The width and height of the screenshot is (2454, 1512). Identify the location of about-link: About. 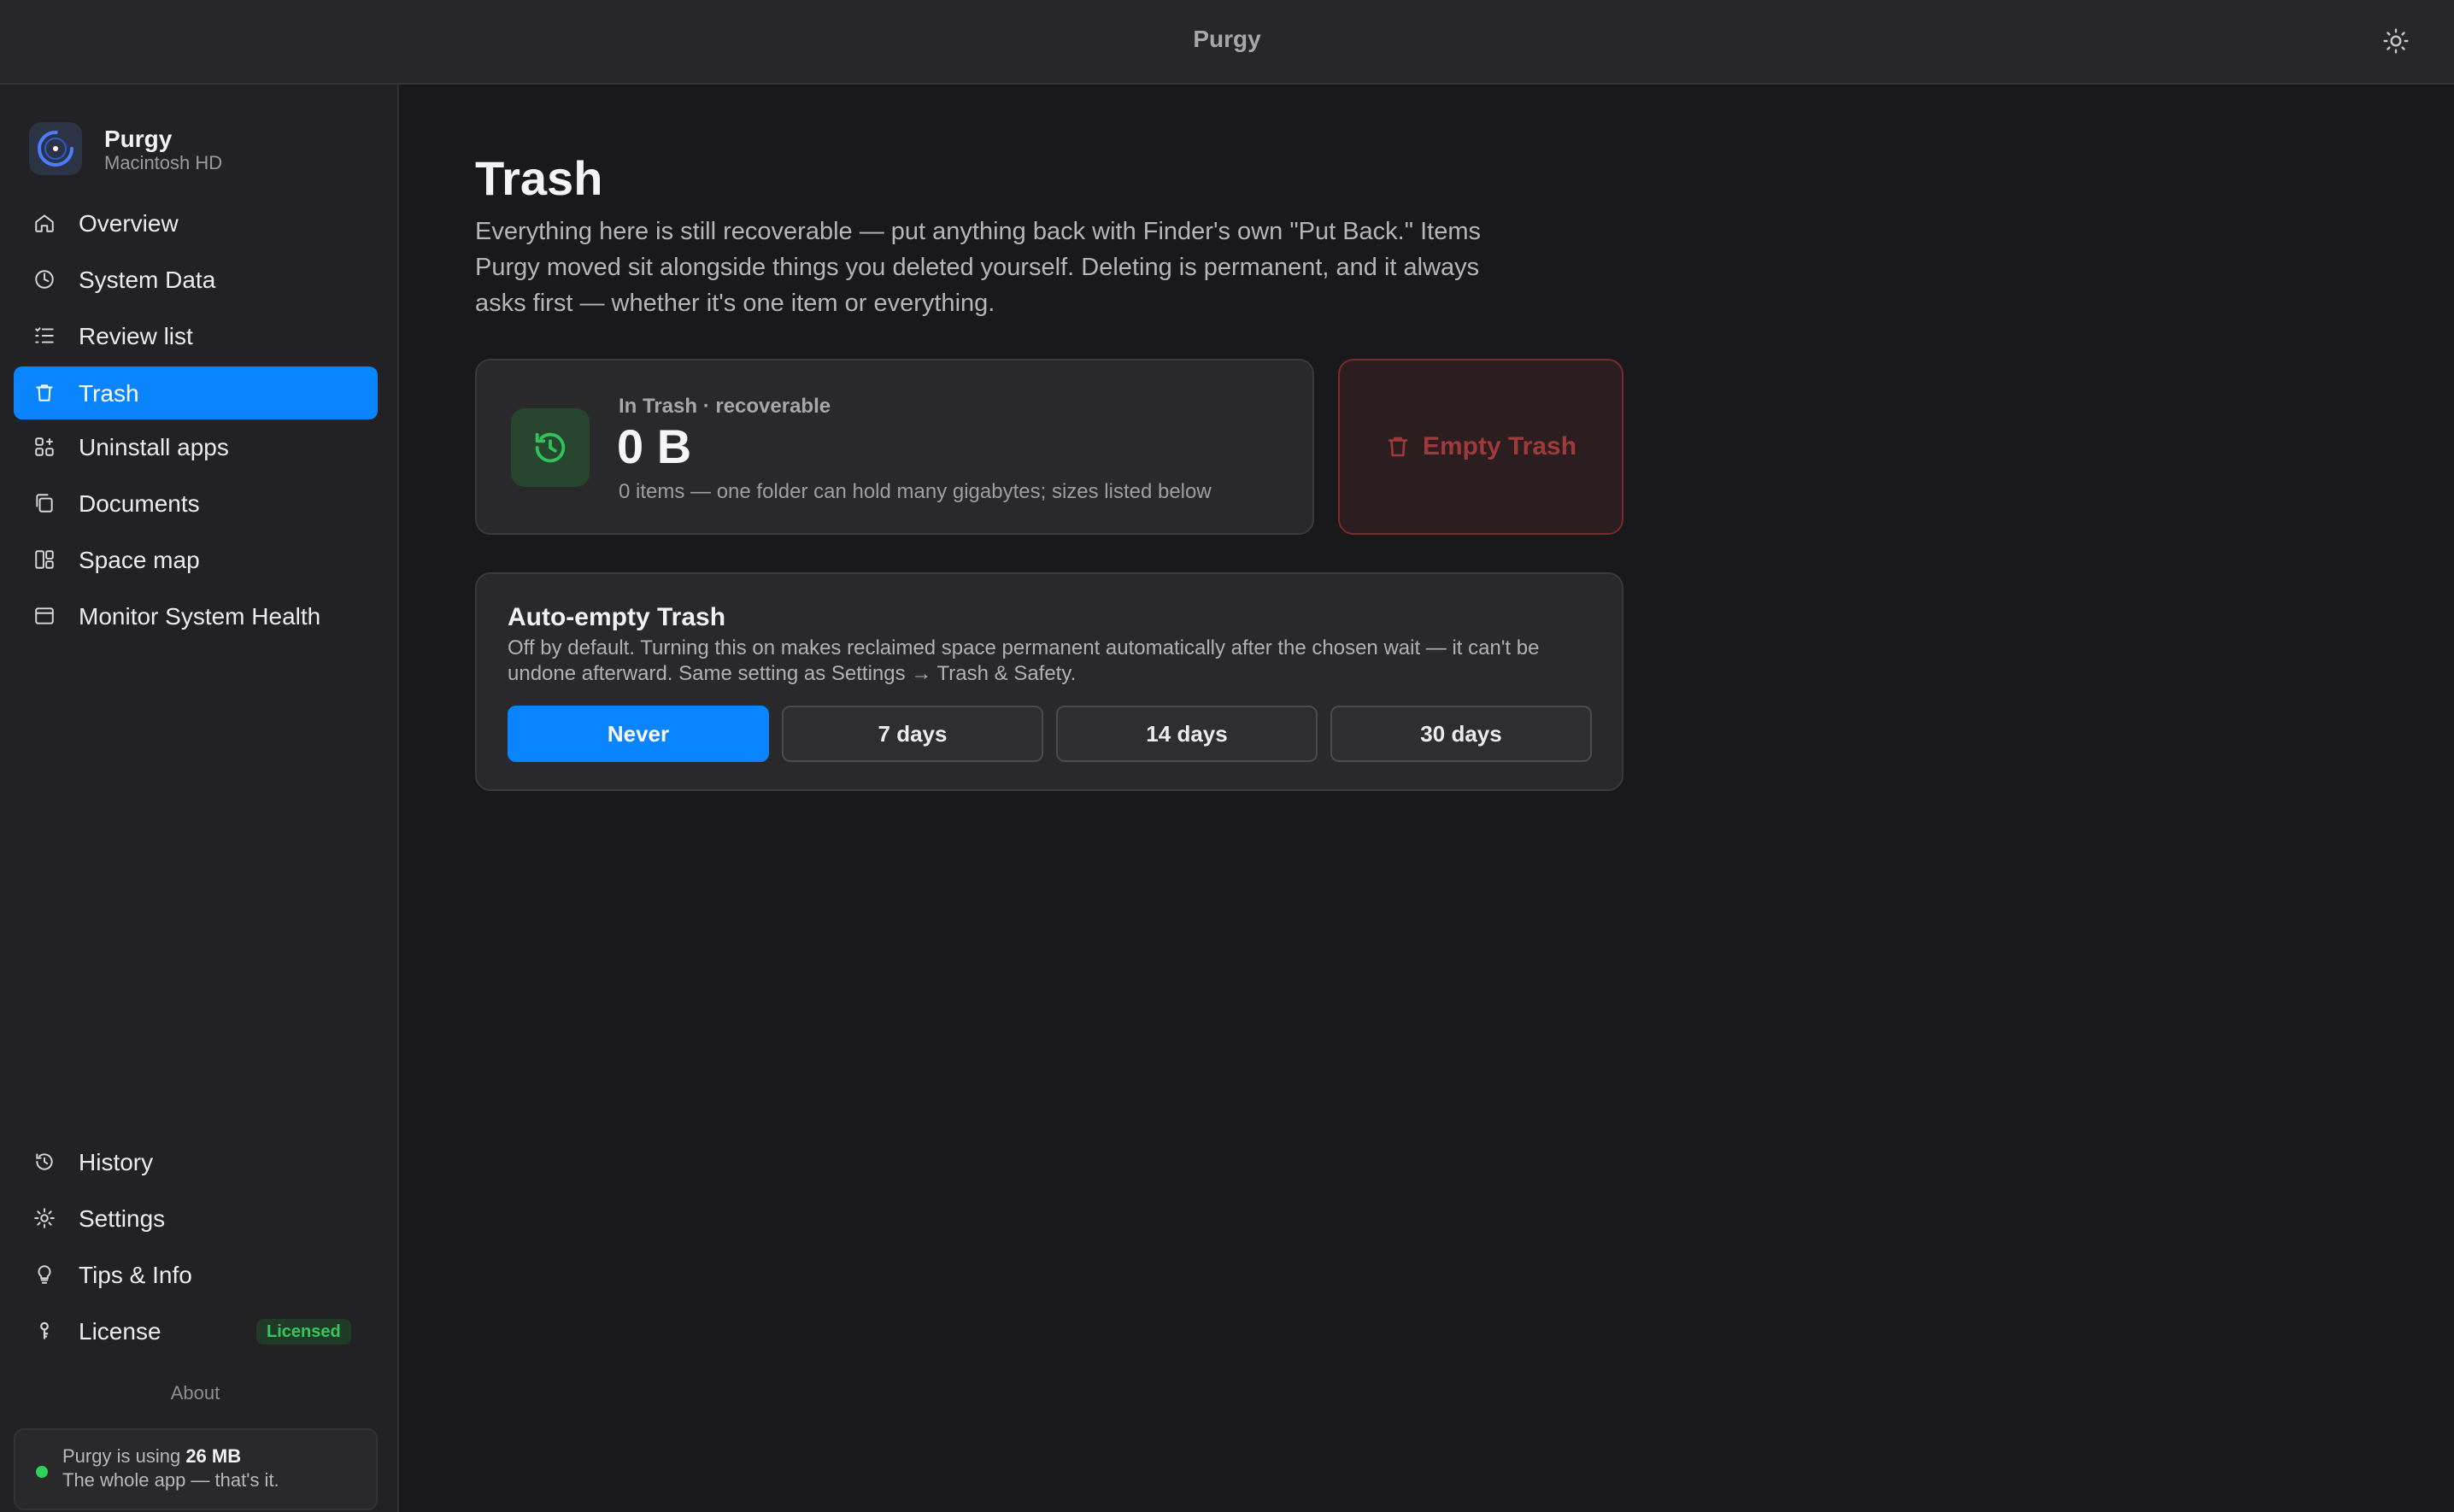
(195, 1393).